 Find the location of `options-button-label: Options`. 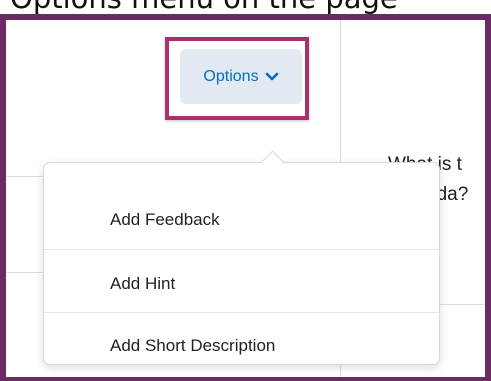

options-button-label: Options is located at coordinates (231, 76).